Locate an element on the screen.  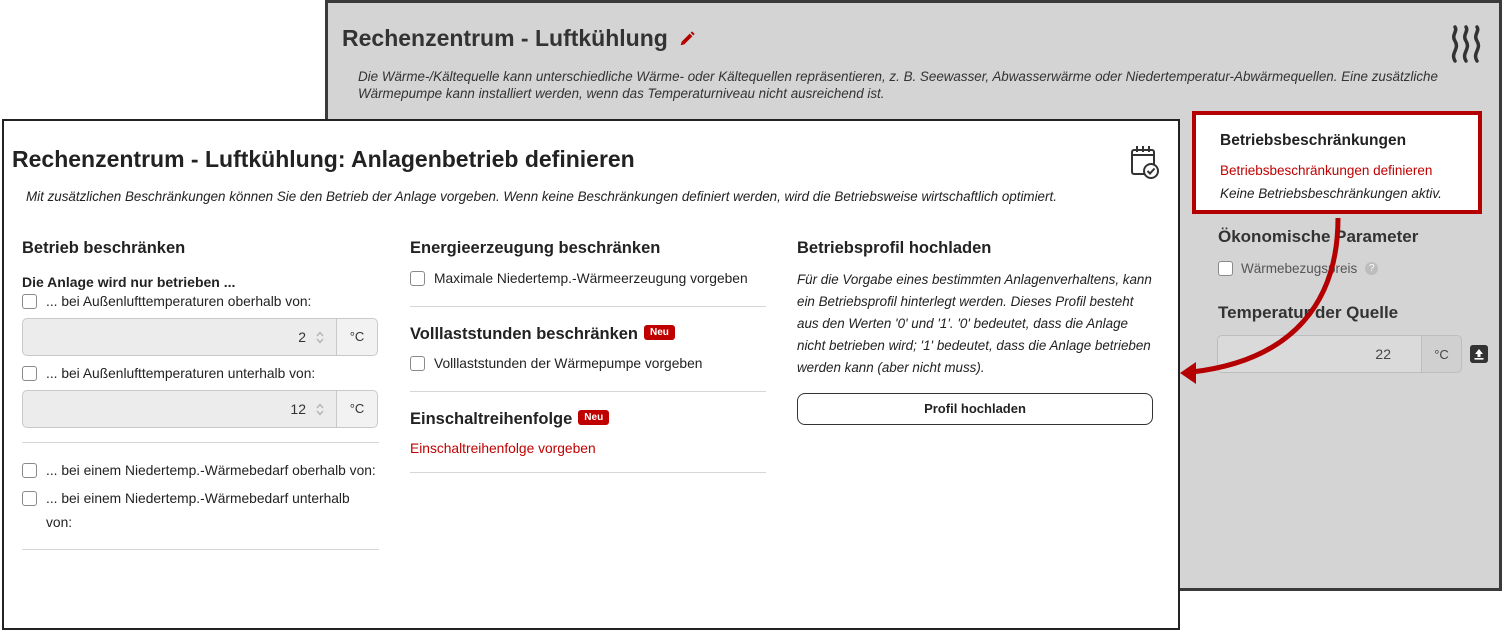
heat-price-checkbox is located at coordinates (1225, 268).